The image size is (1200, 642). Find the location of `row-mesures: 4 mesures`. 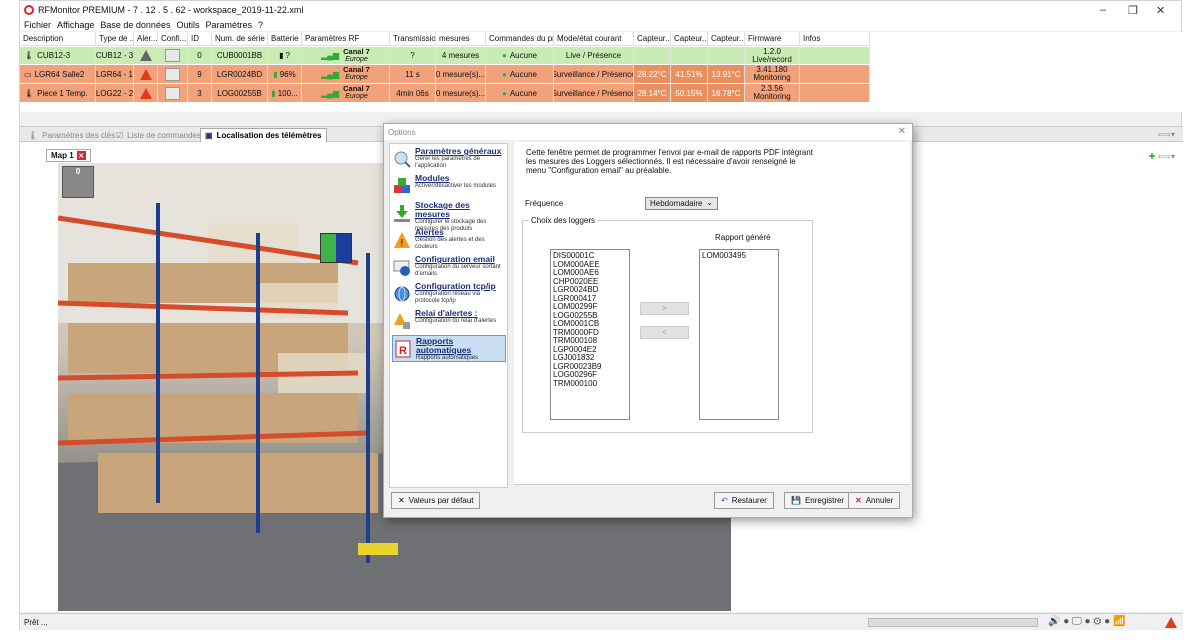

row-mesures: 4 mesures is located at coordinates (461, 55).